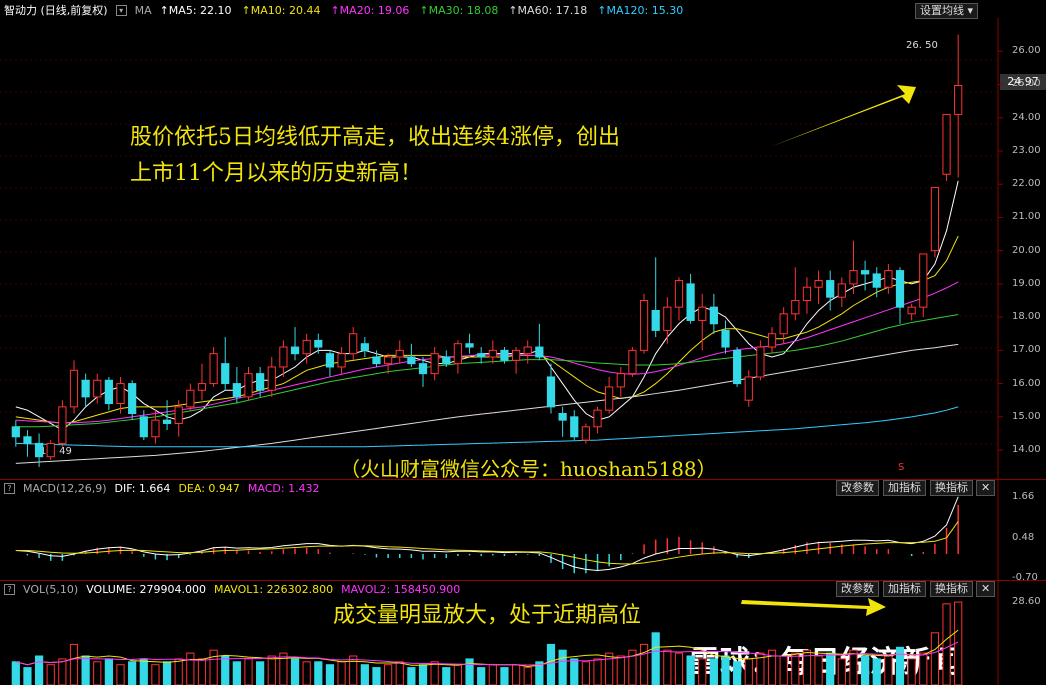 The width and height of the screenshot is (1046, 685). Describe the element at coordinates (1026, 602) in the screenshot. I see `vol-tick-label: 28.60` at that location.